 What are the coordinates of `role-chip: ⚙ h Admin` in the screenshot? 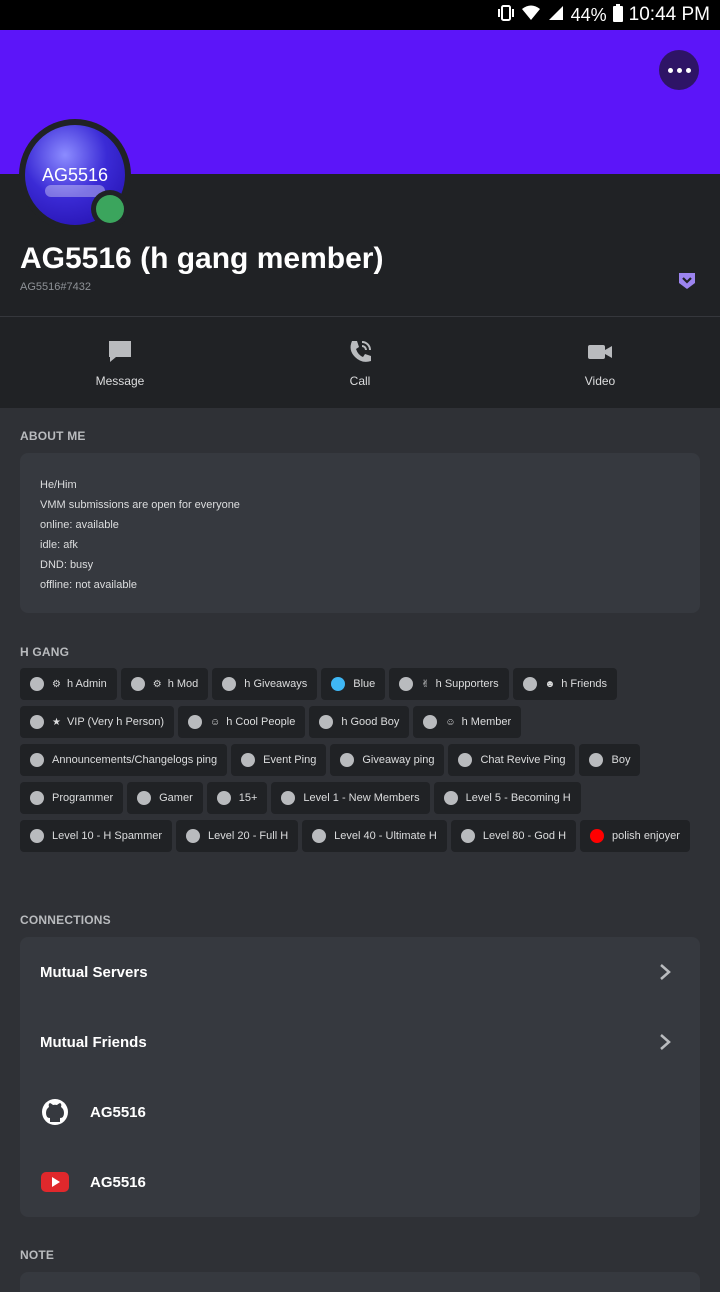 It's located at (68, 684).